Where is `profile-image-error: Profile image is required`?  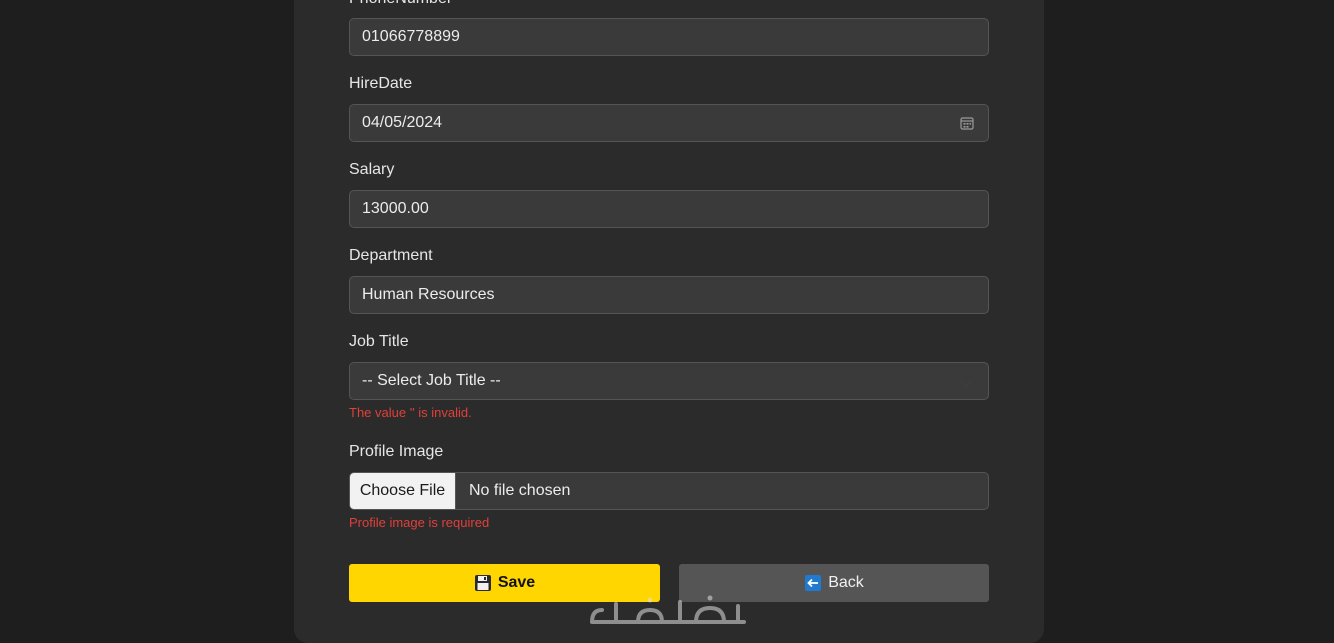
profile-image-error: Profile image is required is located at coordinates (419, 522).